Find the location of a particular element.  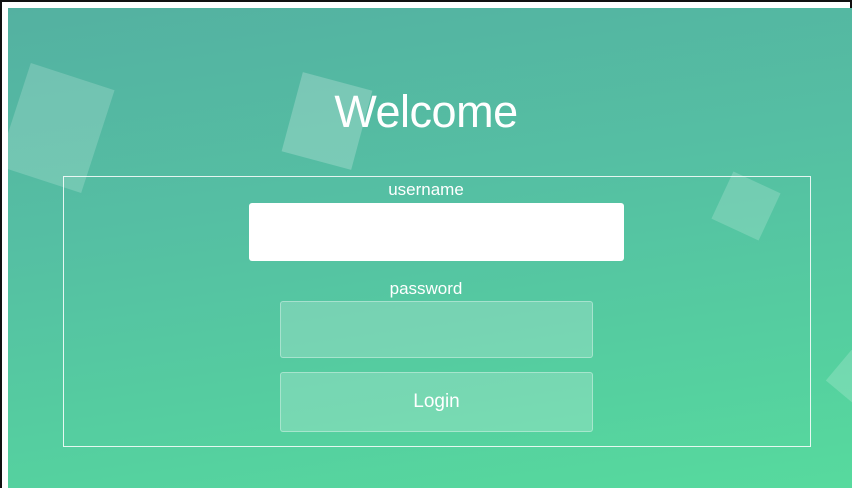

decorative-square is located at coordinates (838, 378).